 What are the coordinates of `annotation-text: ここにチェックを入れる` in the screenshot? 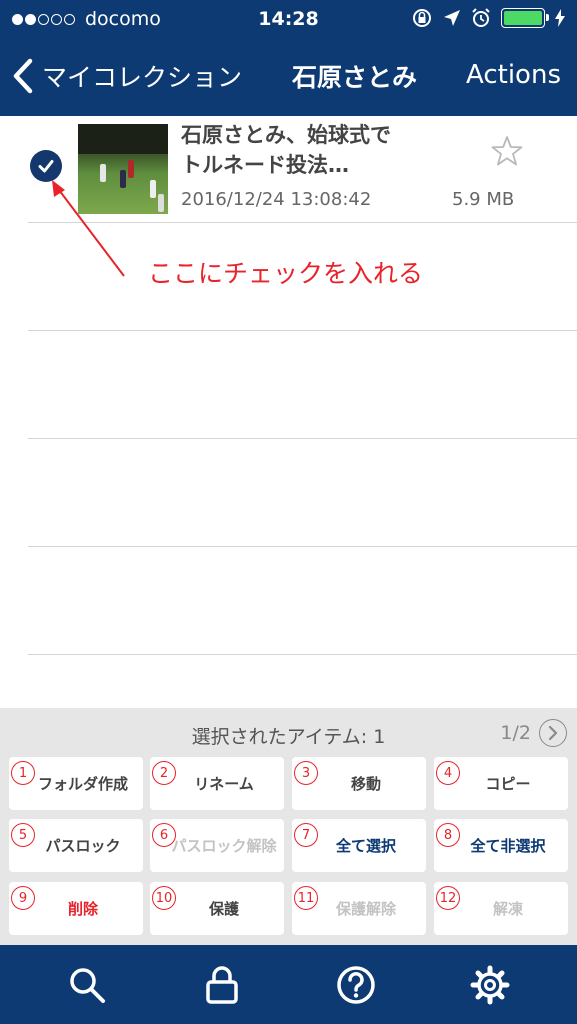 It's located at (286, 273).